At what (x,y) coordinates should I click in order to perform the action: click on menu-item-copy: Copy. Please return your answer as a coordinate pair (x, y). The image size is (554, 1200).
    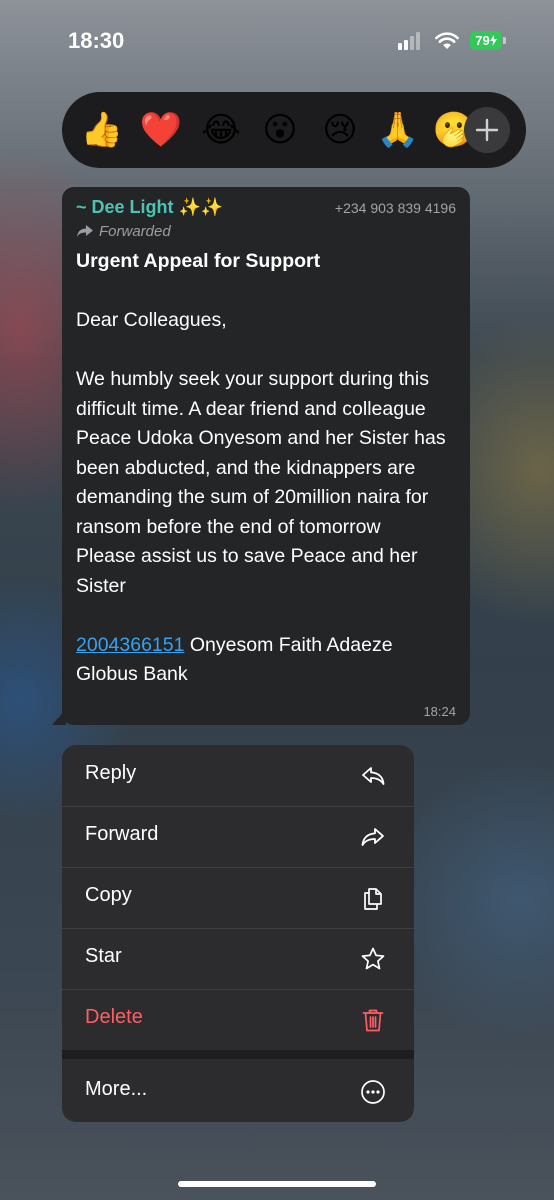
    Looking at the image, I should click on (238, 898).